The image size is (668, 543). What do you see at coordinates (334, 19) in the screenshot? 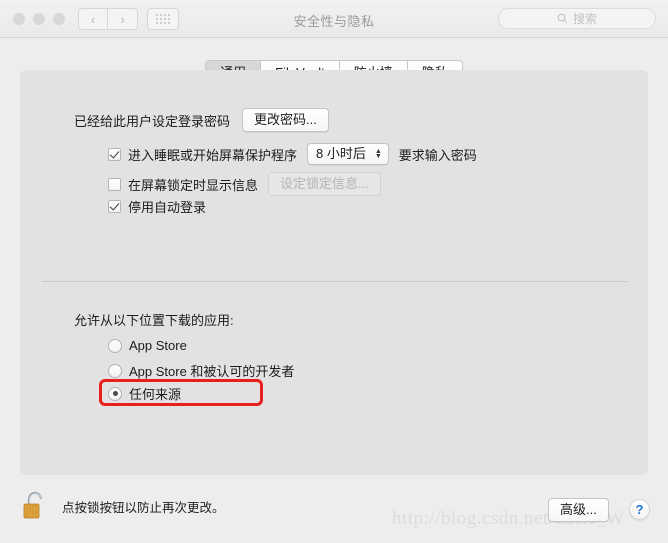
I see `window-titlebar: ‹ › 安全性与隐私 搜索` at bounding box center [334, 19].